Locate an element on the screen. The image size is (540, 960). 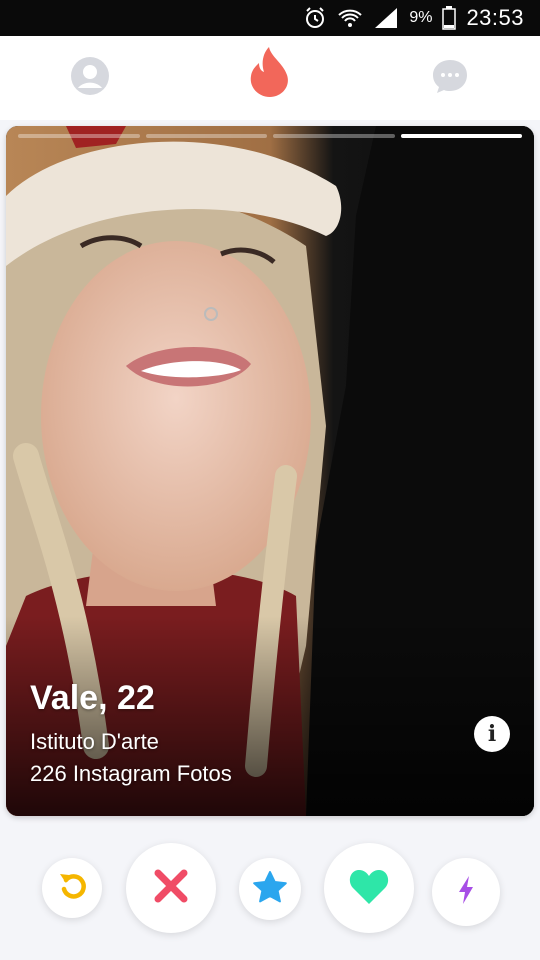
wifi-icon is located at coordinates (350, 18).